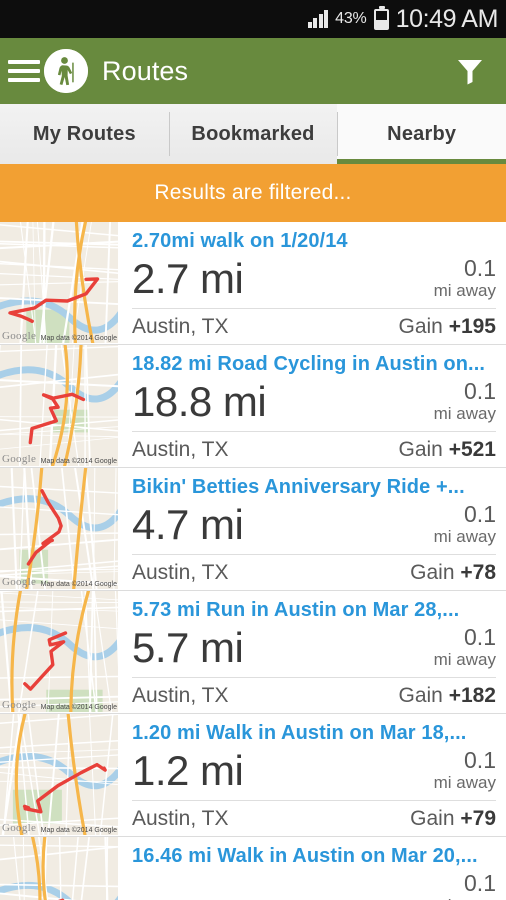 This screenshot has width=506, height=900. I want to click on route-footer: Austin, TX Gain +195, so click(314, 326).